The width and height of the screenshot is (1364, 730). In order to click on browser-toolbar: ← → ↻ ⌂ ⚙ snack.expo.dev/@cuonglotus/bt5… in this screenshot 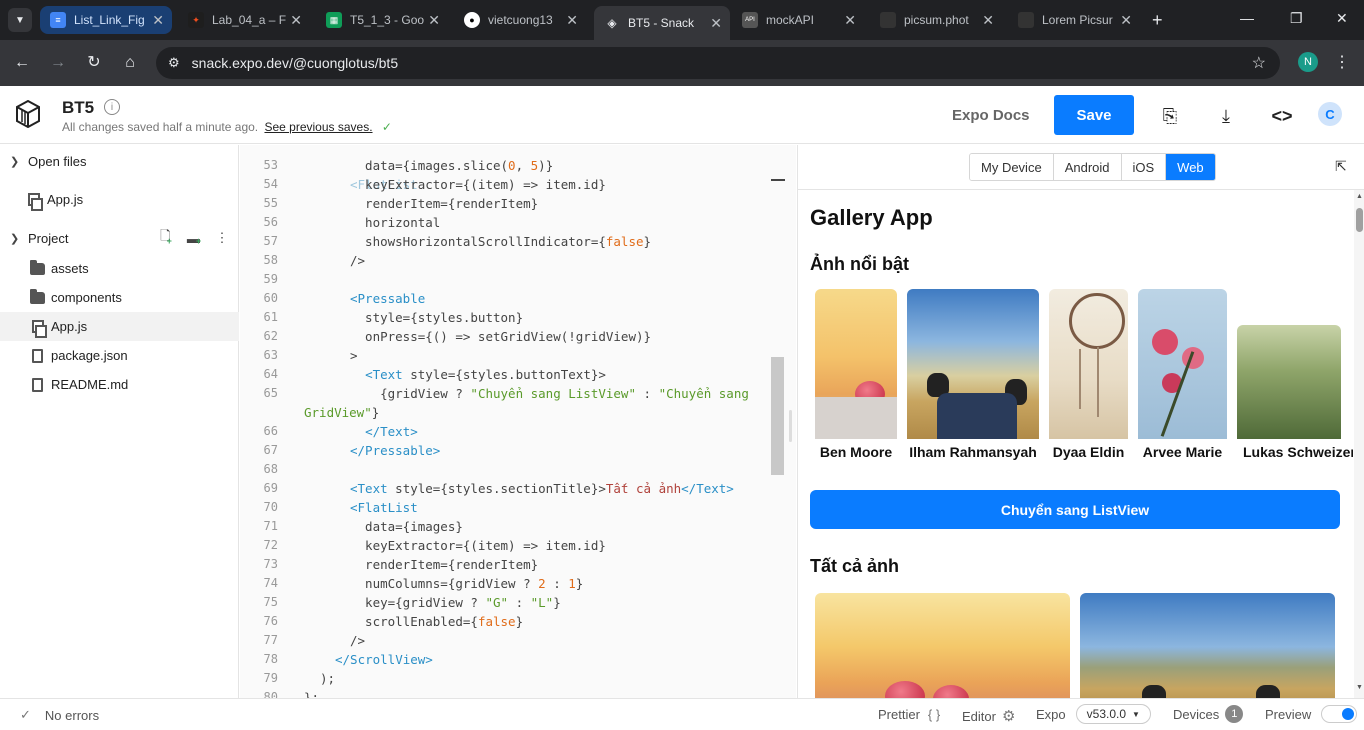, I will do `click(682, 63)`.